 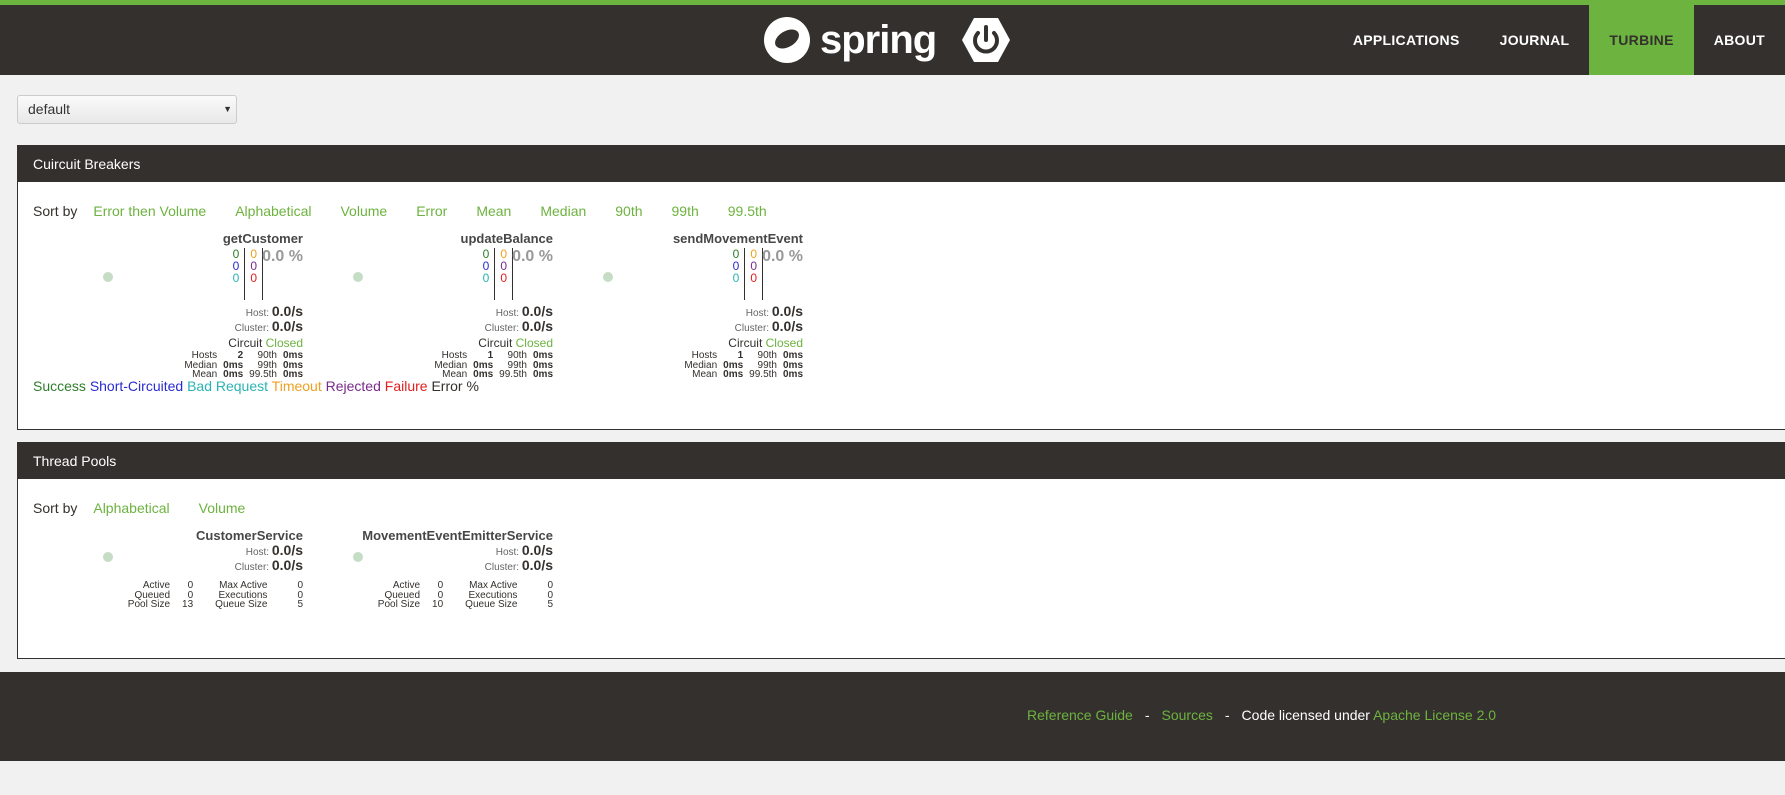 I want to click on stat-label: 99.5th, so click(x=513, y=374).